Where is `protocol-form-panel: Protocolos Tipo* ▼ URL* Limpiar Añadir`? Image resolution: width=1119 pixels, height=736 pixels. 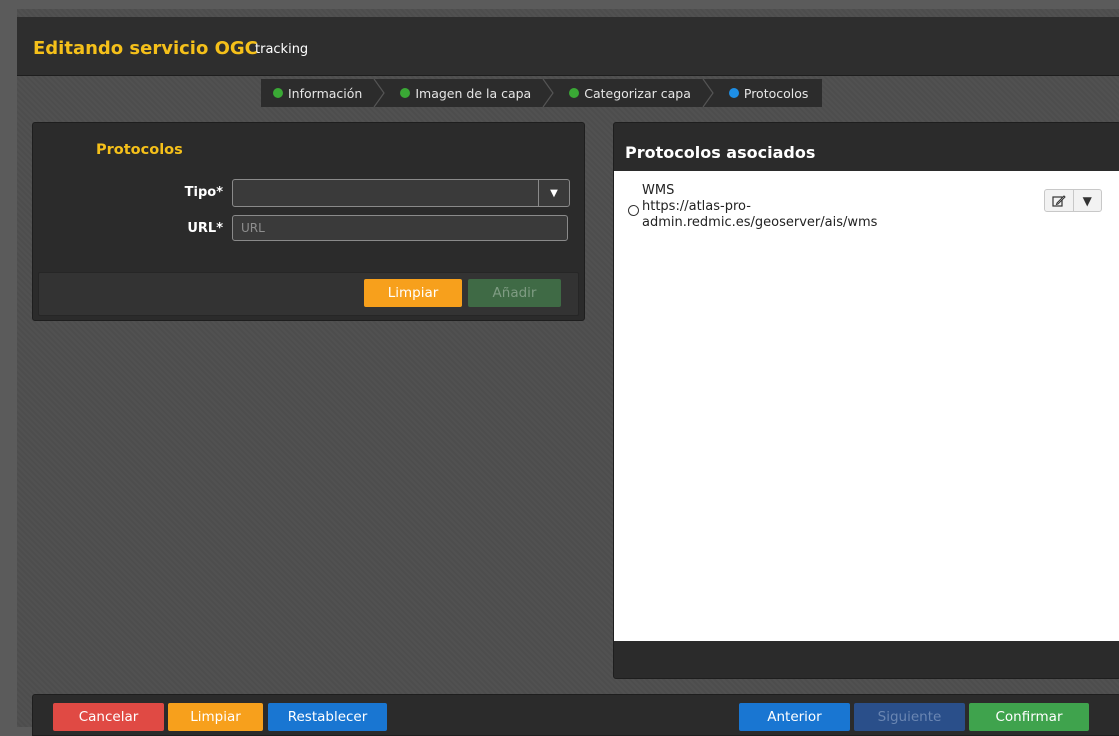 protocol-form-panel: Protocolos Tipo* ▼ URL* Limpiar Añadir is located at coordinates (308, 221).